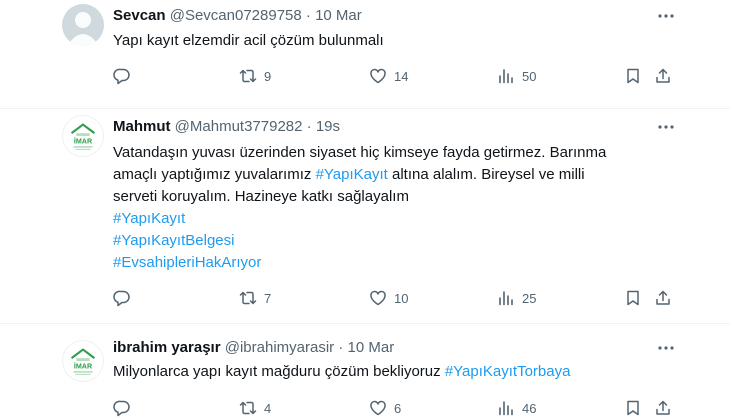 This screenshot has height=420, width=730. I want to click on view-count: 25, so click(529, 298).